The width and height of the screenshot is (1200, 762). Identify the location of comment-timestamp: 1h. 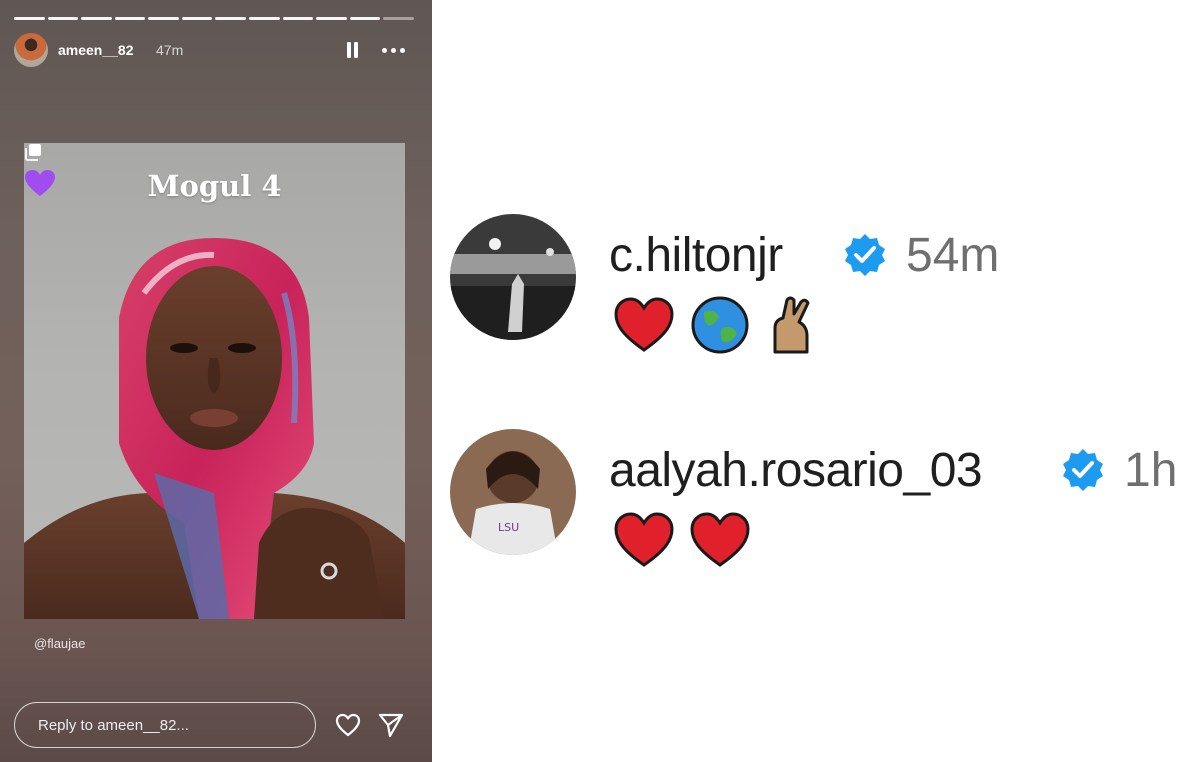
(1151, 470).